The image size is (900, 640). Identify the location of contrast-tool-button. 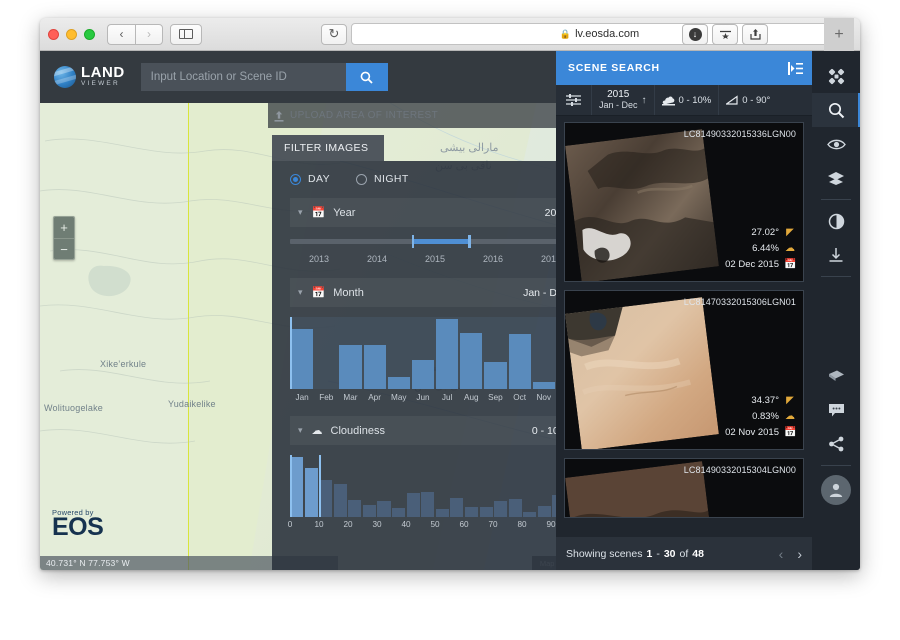
(836, 221).